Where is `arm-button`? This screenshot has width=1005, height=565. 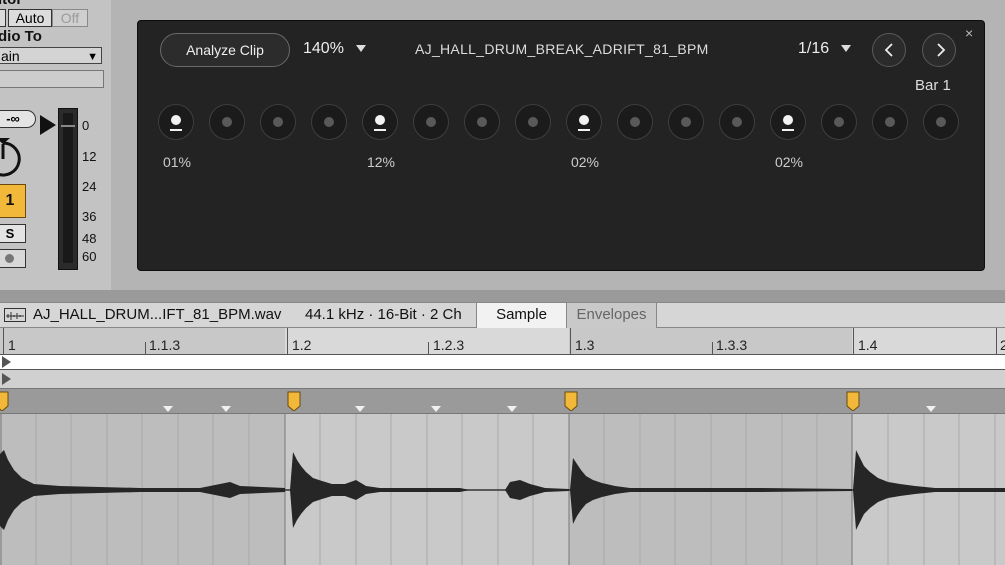
arm-button is located at coordinates (13, 258).